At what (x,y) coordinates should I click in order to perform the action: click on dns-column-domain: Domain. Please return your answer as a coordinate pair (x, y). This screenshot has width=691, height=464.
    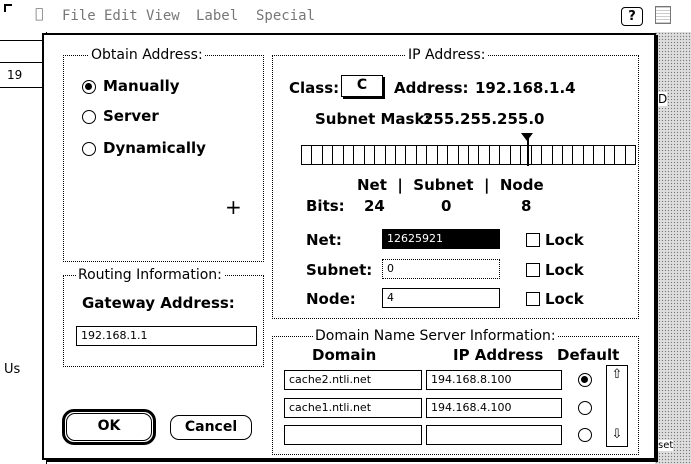
    Looking at the image, I should click on (344, 355).